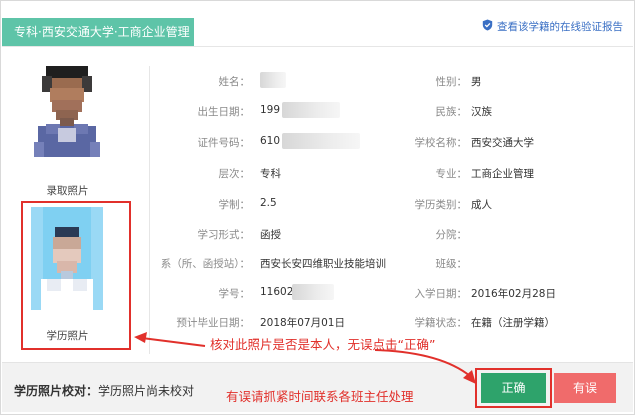 The height and width of the screenshot is (415, 635). Describe the element at coordinates (585, 388) in the screenshot. I see `wrong-button: 有误` at that location.